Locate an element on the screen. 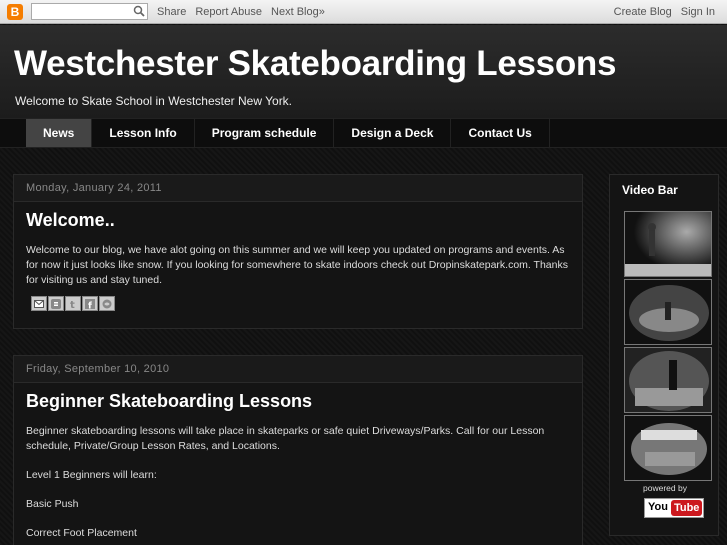  share-link: Share is located at coordinates (171, 12).